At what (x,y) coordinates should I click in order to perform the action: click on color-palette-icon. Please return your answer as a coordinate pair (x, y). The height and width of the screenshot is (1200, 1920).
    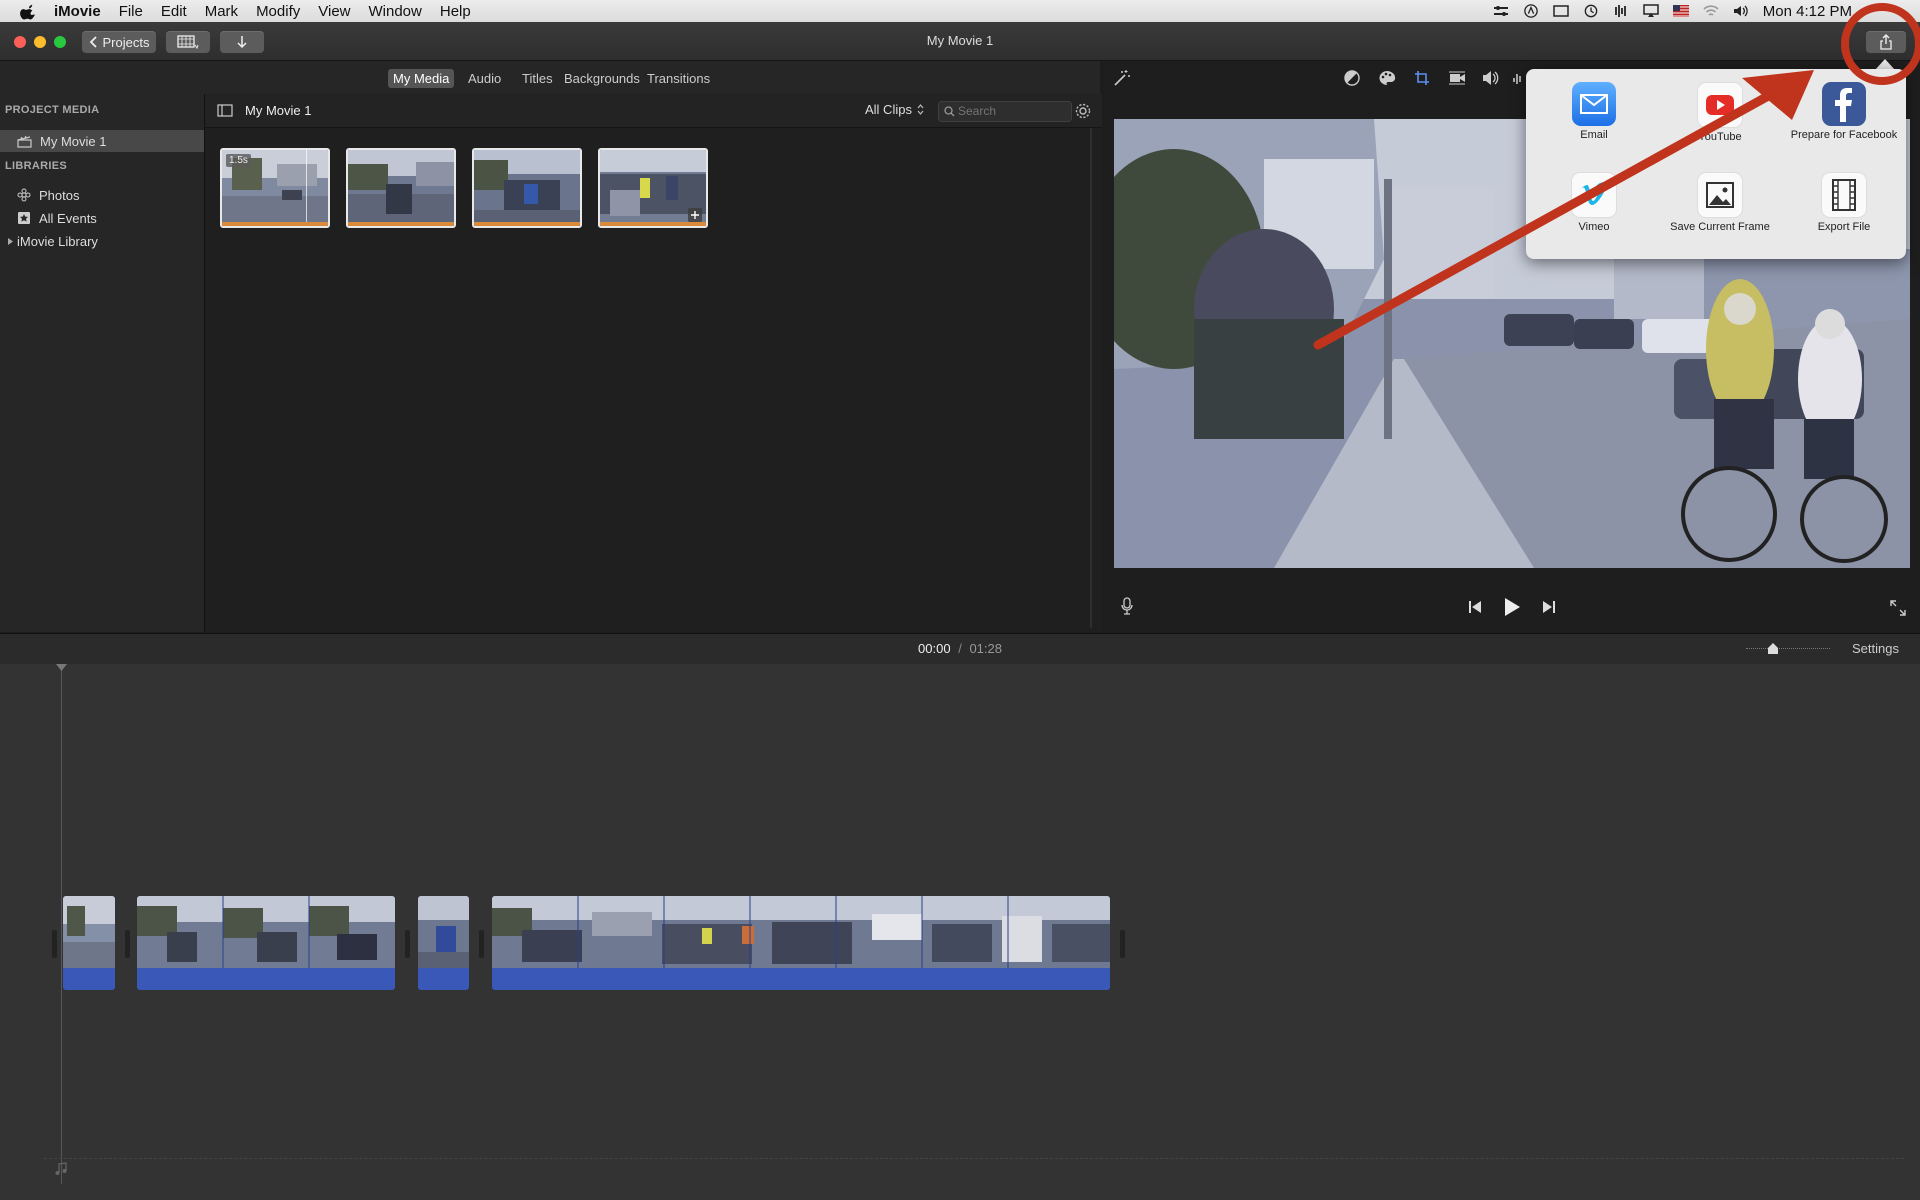
    Looking at the image, I should click on (1387, 78).